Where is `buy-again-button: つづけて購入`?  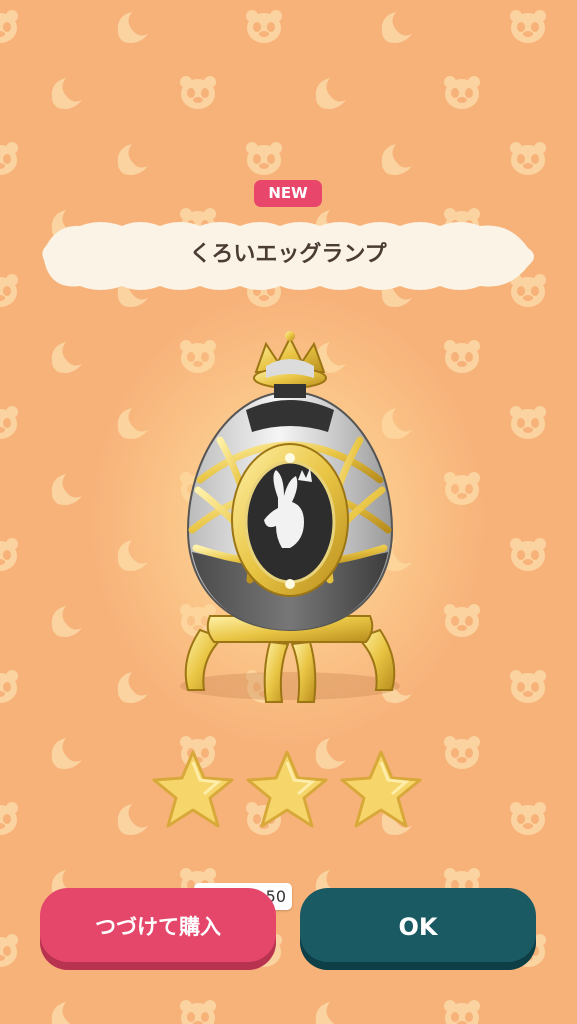
buy-again-button: つづけて購入 is located at coordinates (158, 929).